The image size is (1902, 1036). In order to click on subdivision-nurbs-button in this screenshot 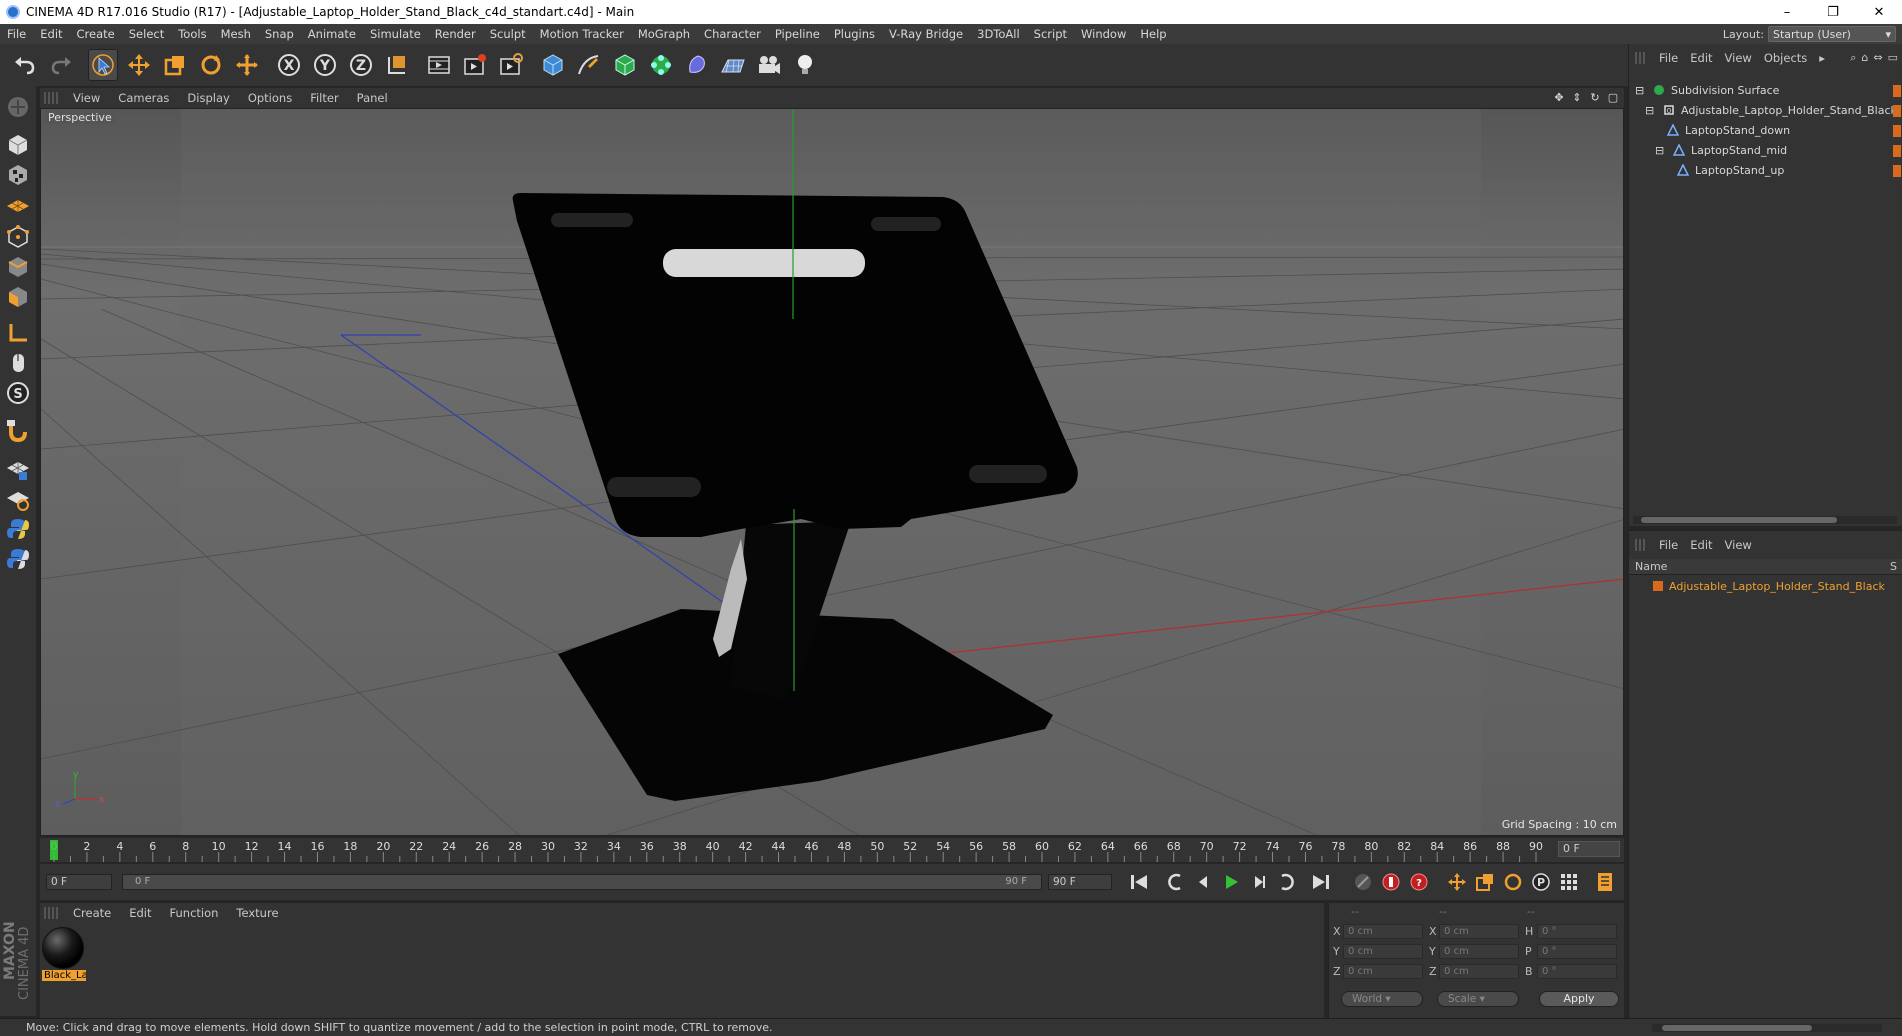, I will do `click(625, 65)`.